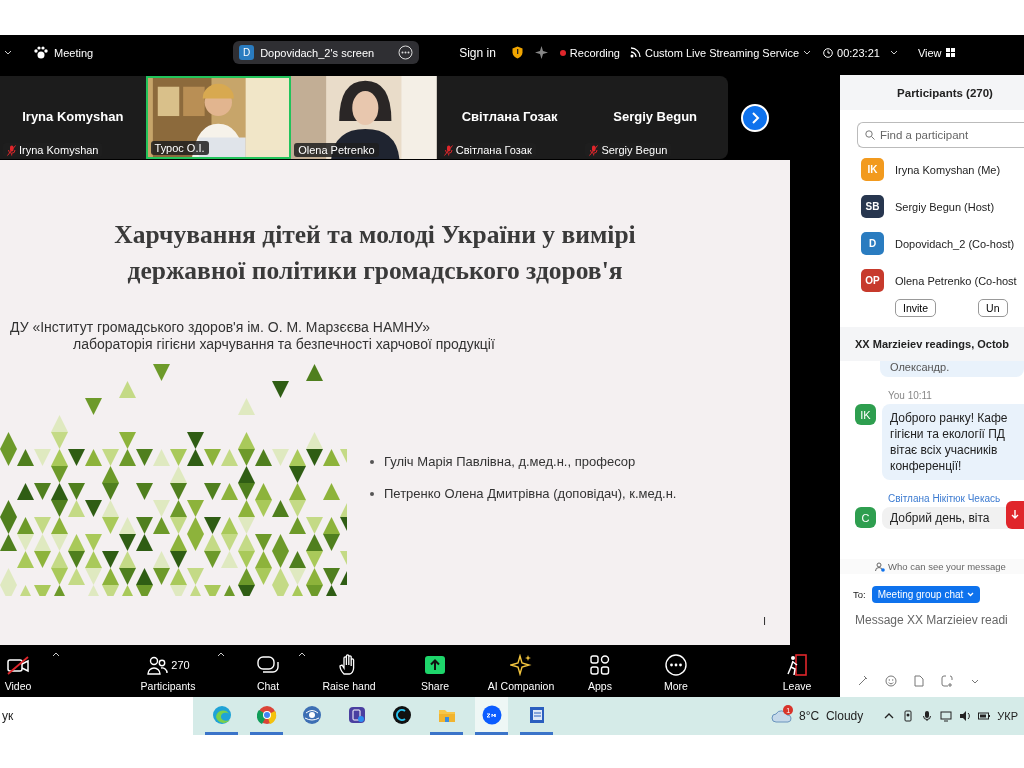 The image size is (1024, 768). Describe the element at coordinates (1015, 515) in the screenshot. I see `scroll-down-button` at that location.